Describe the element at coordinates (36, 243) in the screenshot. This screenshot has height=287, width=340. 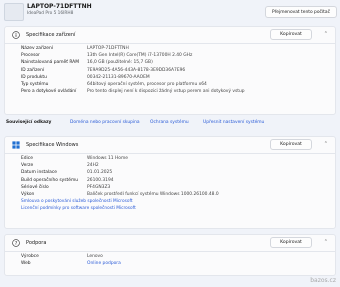
I see `support-title: Podpora` at that location.